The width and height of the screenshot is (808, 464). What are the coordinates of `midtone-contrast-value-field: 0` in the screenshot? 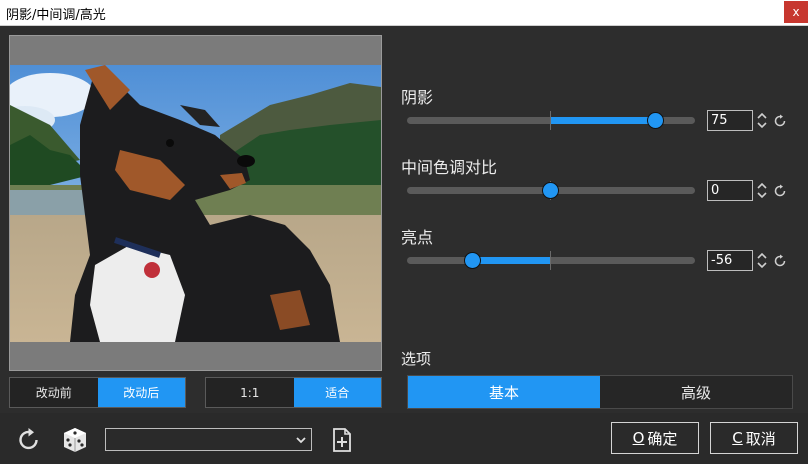 It's located at (730, 190).